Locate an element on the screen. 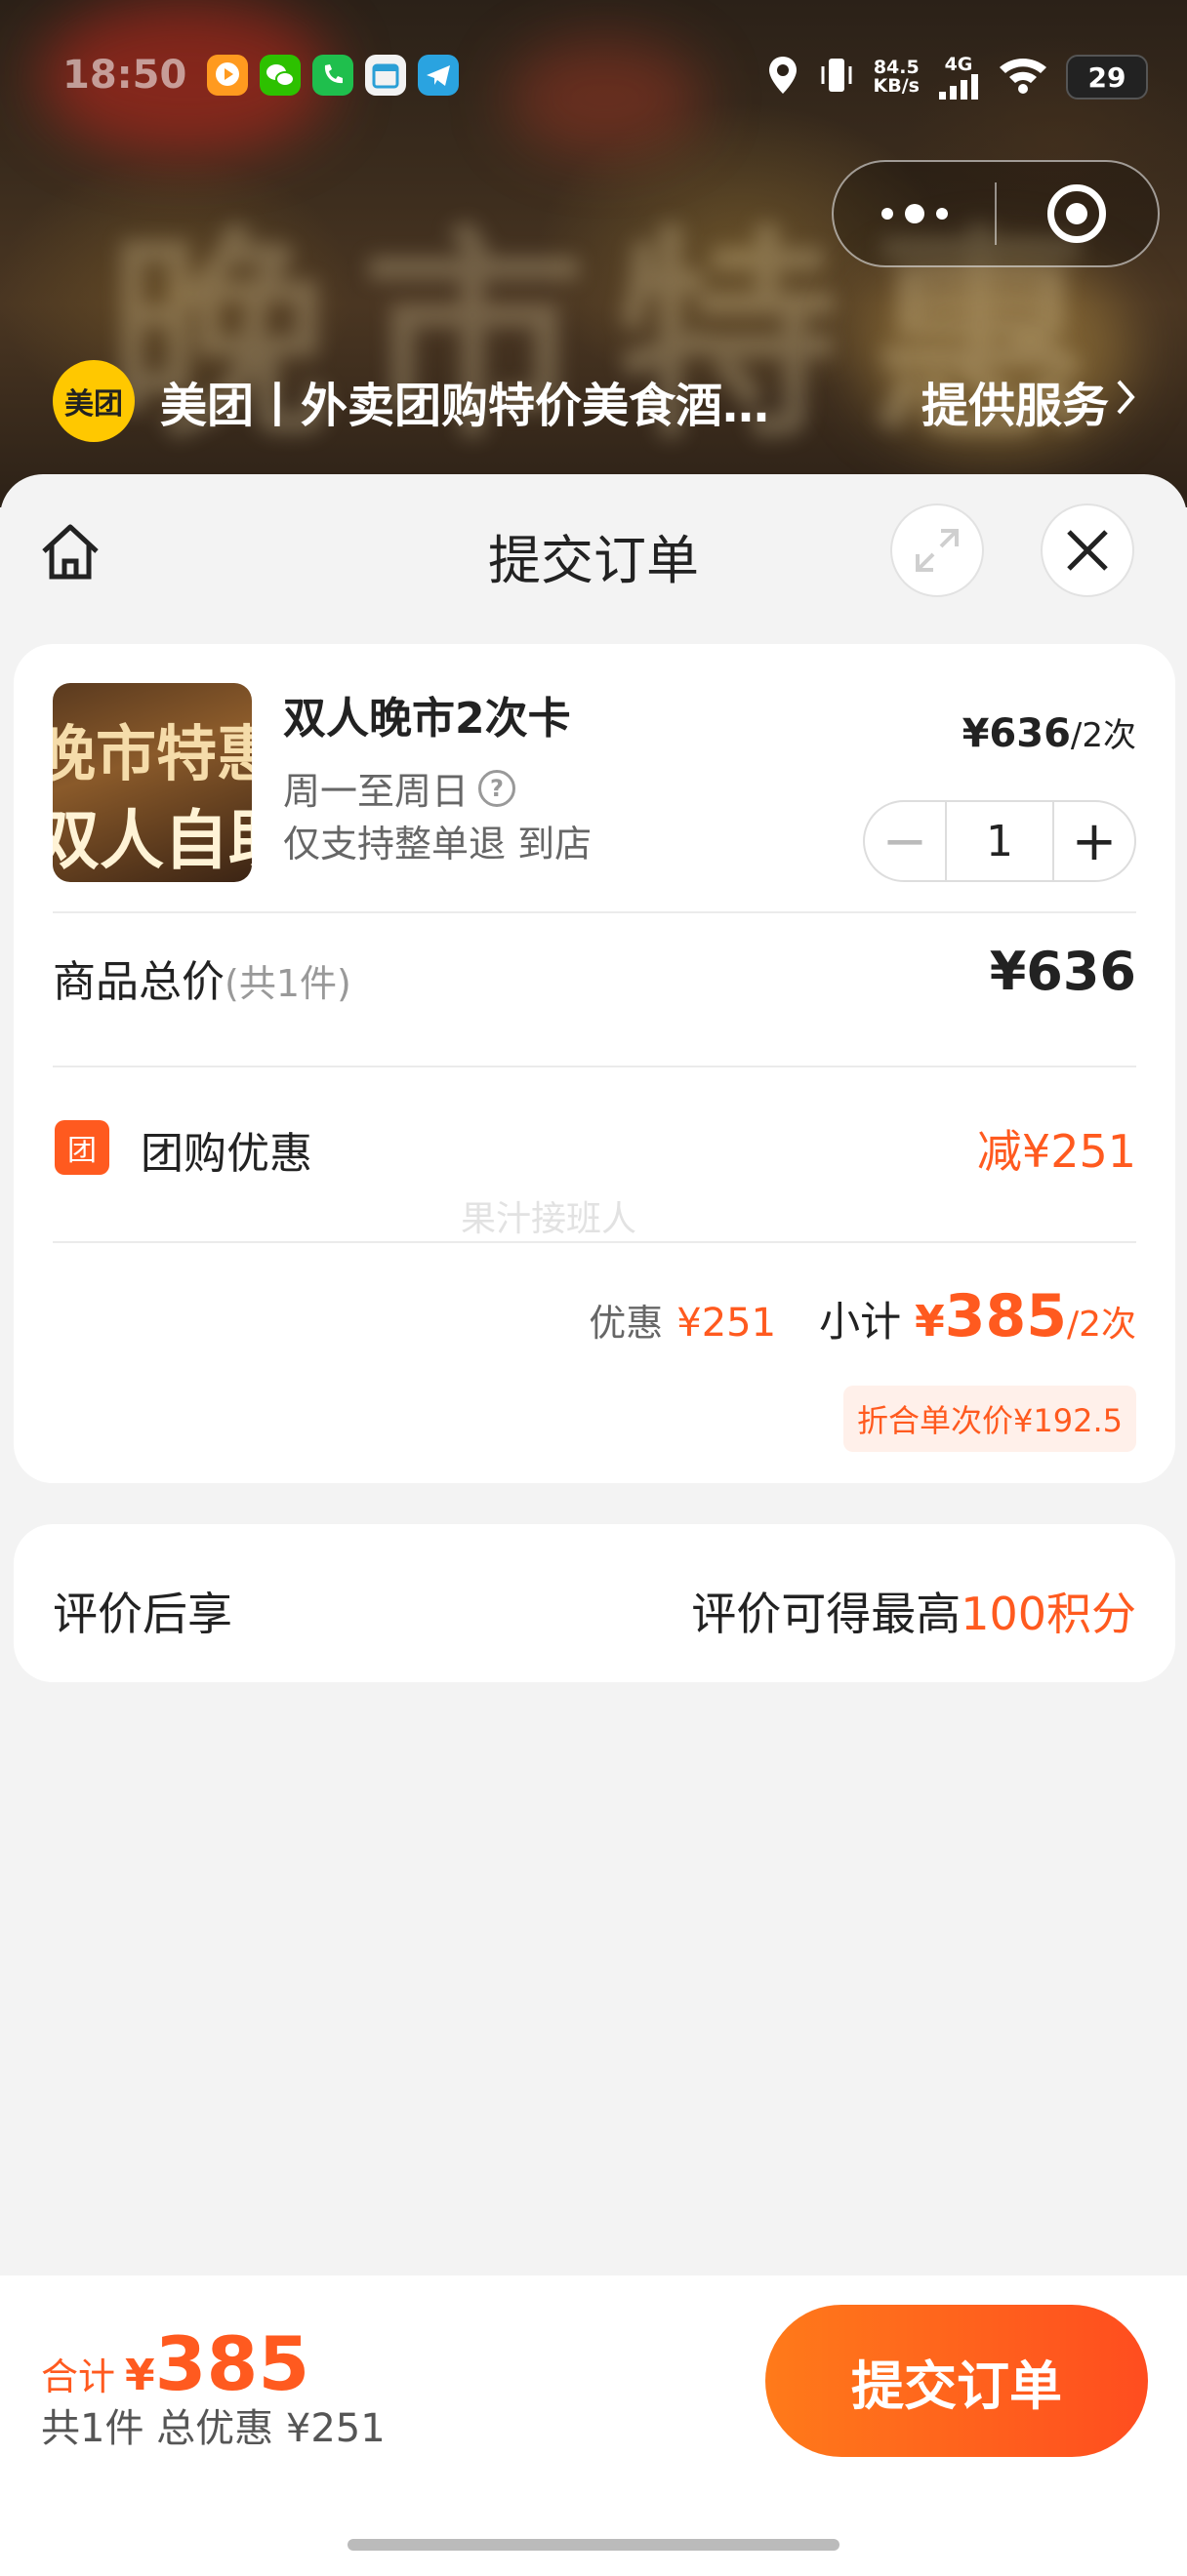 Image resolution: width=1187 pixels, height=2576 pixels. provider-link: 提供服务 is located at coordinates (1028, 401).